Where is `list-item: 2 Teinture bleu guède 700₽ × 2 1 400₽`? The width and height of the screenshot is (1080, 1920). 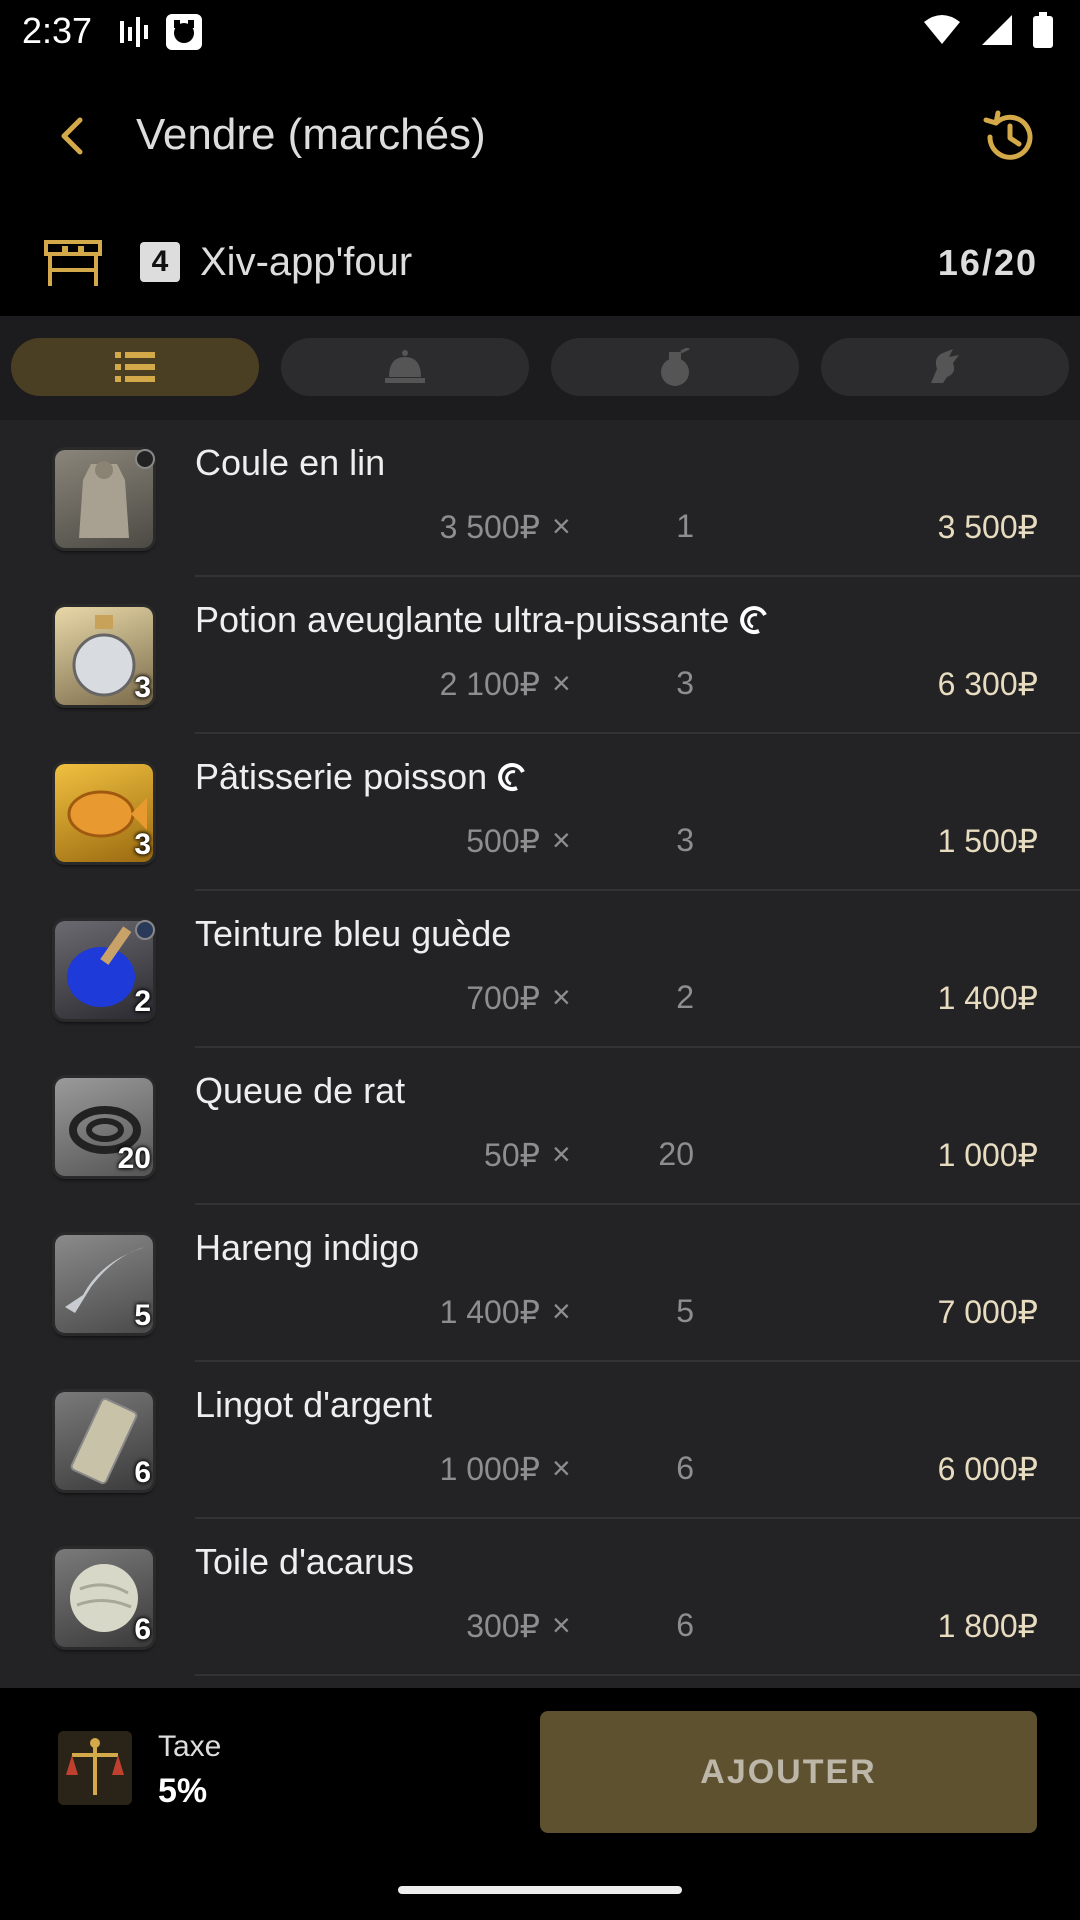
list-item: 2 Teinture bleu guède 700₽ × 2 1 400₽ is located at coordinates (540, 969).